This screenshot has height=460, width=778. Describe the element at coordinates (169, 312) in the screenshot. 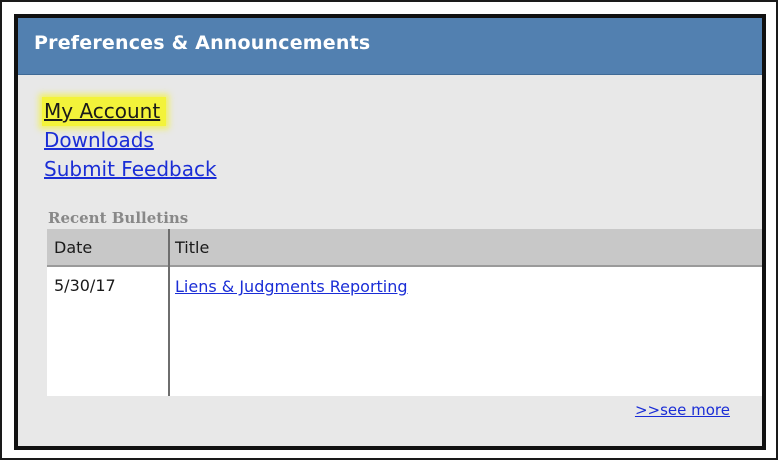

I see `column-divider` at that location.